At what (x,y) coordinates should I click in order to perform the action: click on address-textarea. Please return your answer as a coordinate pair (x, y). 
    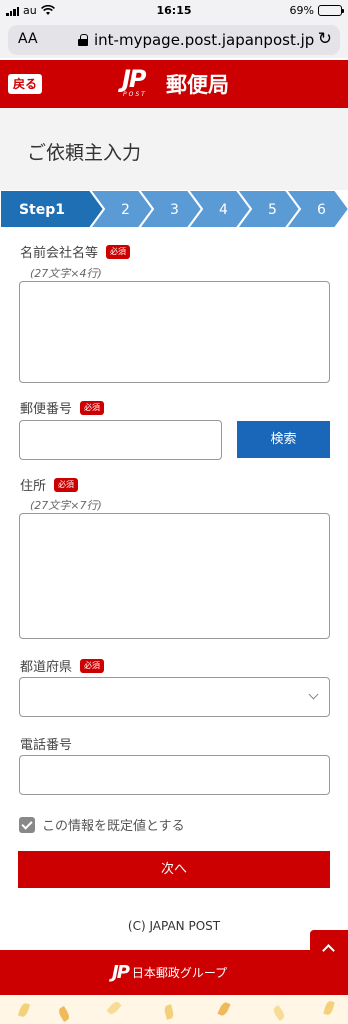
    Looking at the image, I should click on (174, 576).